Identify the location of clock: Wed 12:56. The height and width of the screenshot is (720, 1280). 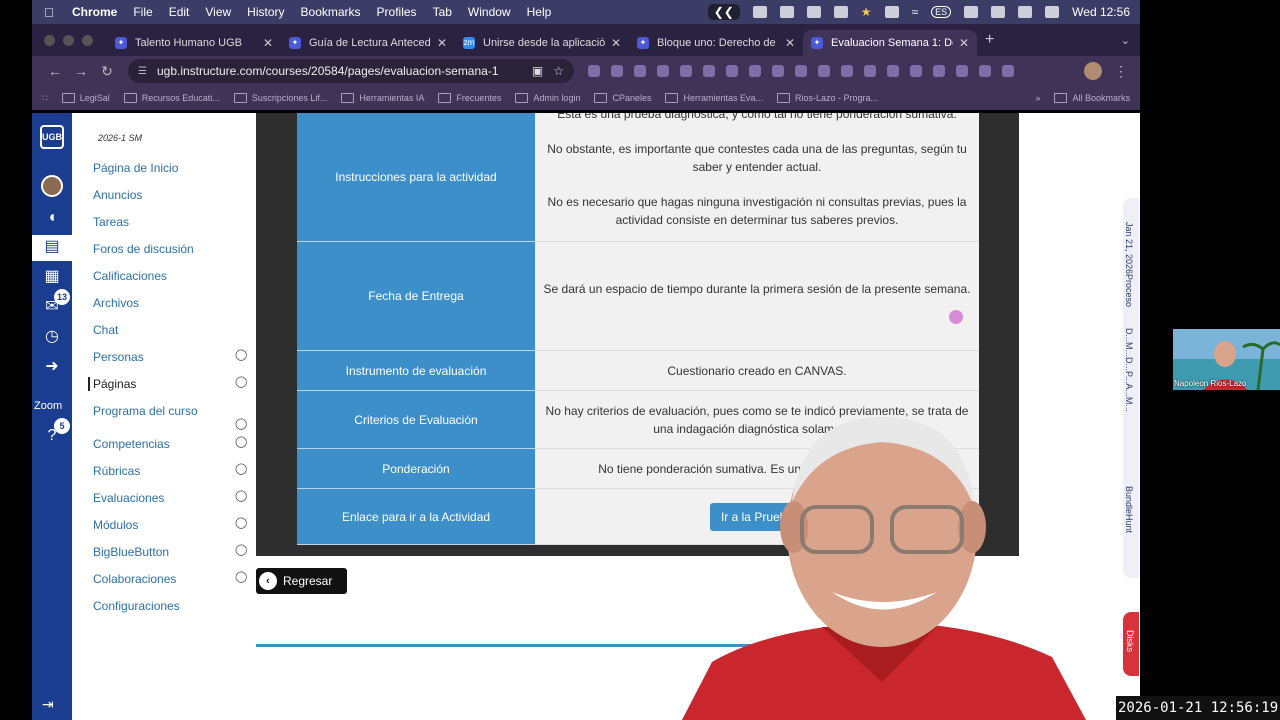
(1101, 12).